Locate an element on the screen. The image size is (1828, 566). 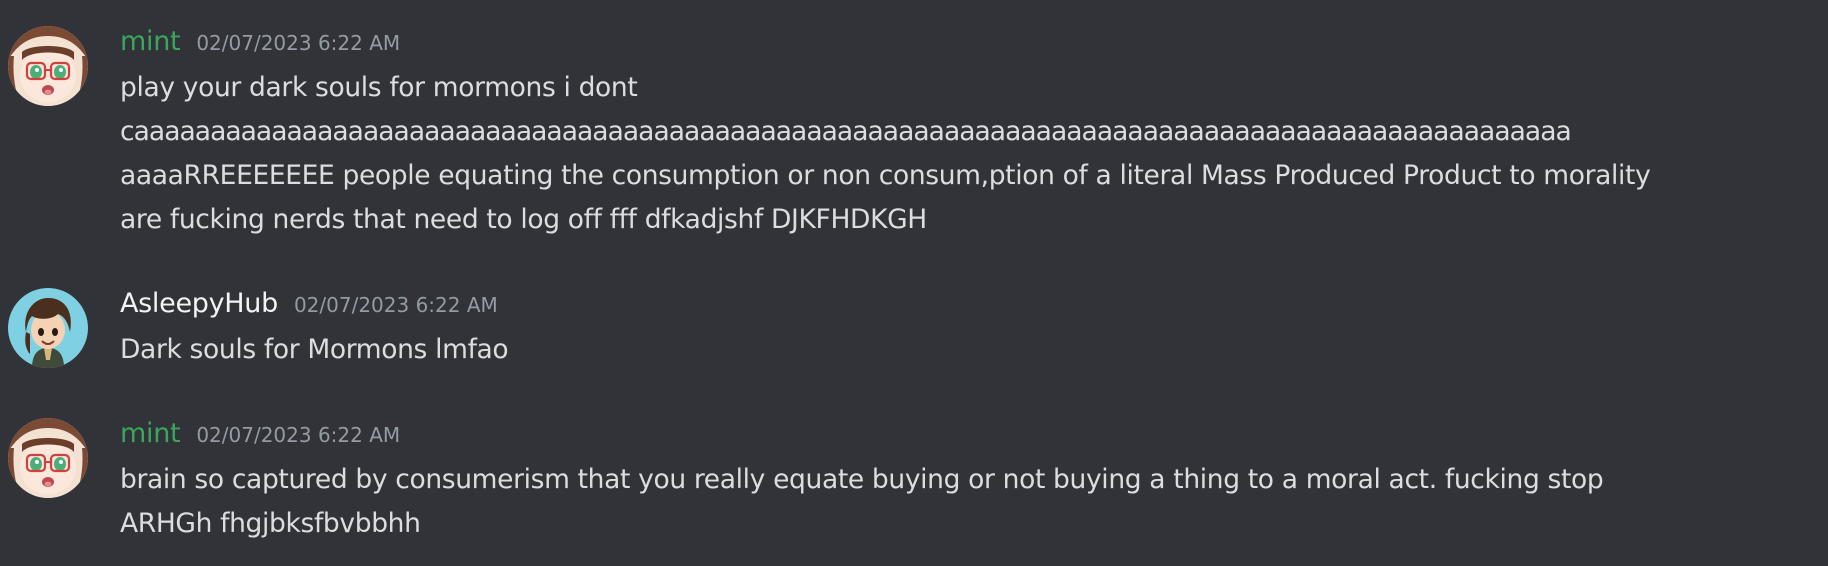
message-line: ARHGh fhgjbksfbvbbhh is located at coordinates (270, 523).